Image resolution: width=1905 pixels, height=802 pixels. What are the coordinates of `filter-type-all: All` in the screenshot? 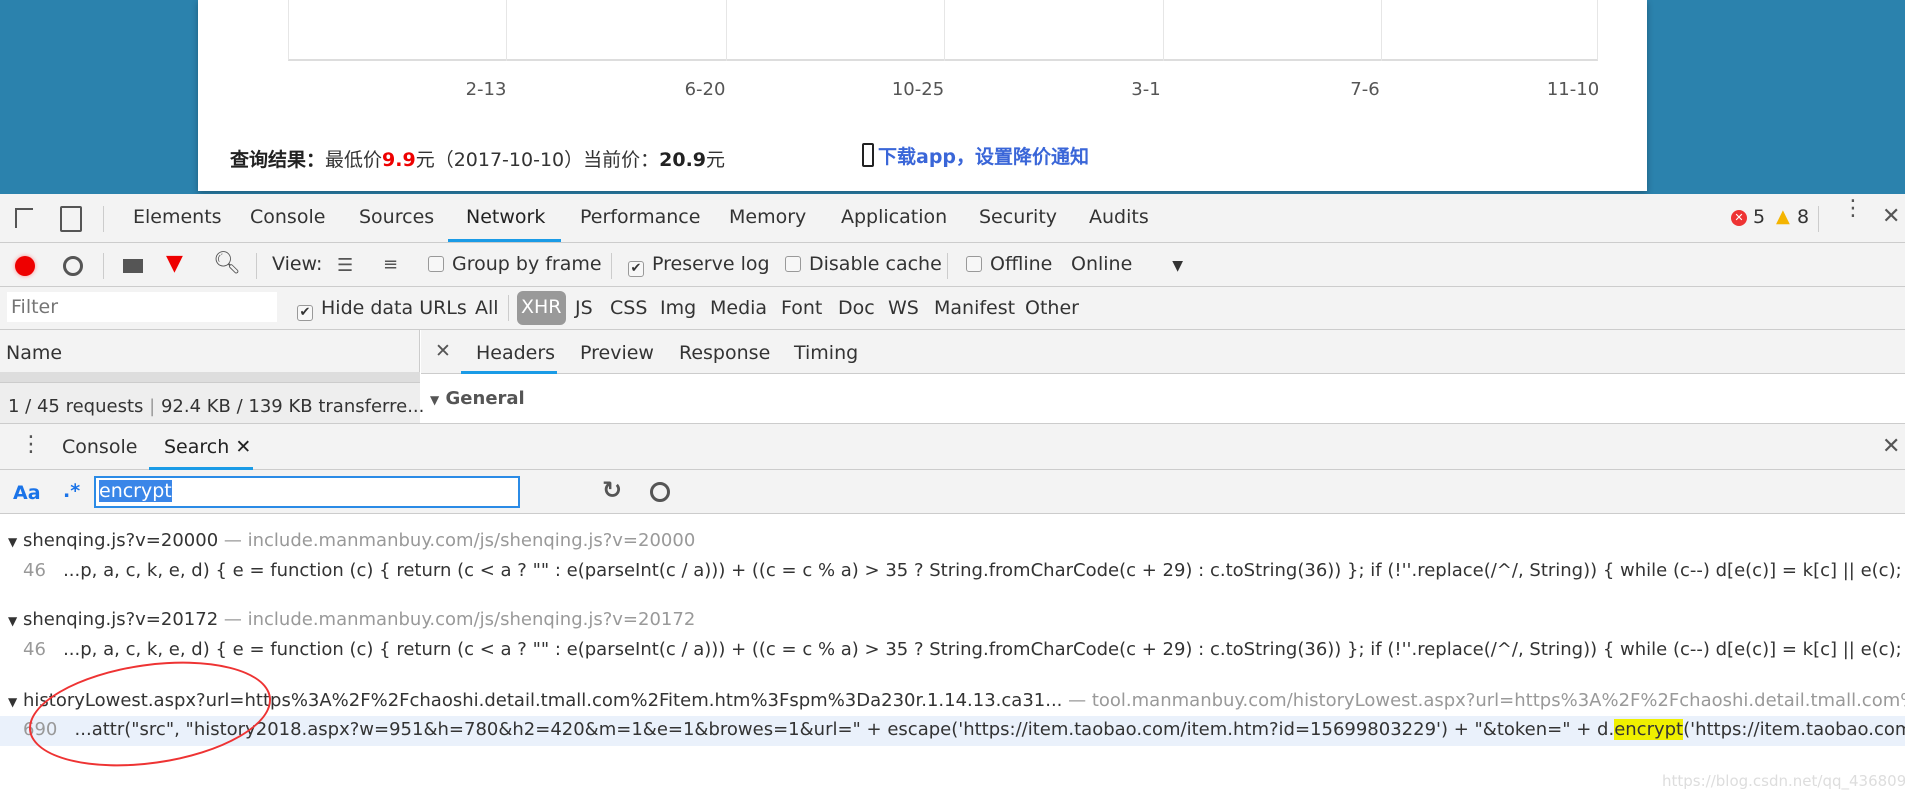 It's located at (487, 308).